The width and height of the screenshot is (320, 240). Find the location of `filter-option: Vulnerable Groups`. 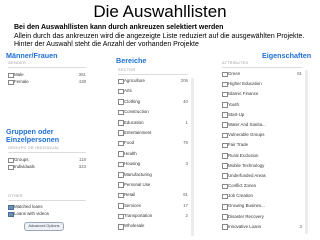

filter-option: Vulnerable Groups is located at coordinates (262, 136).